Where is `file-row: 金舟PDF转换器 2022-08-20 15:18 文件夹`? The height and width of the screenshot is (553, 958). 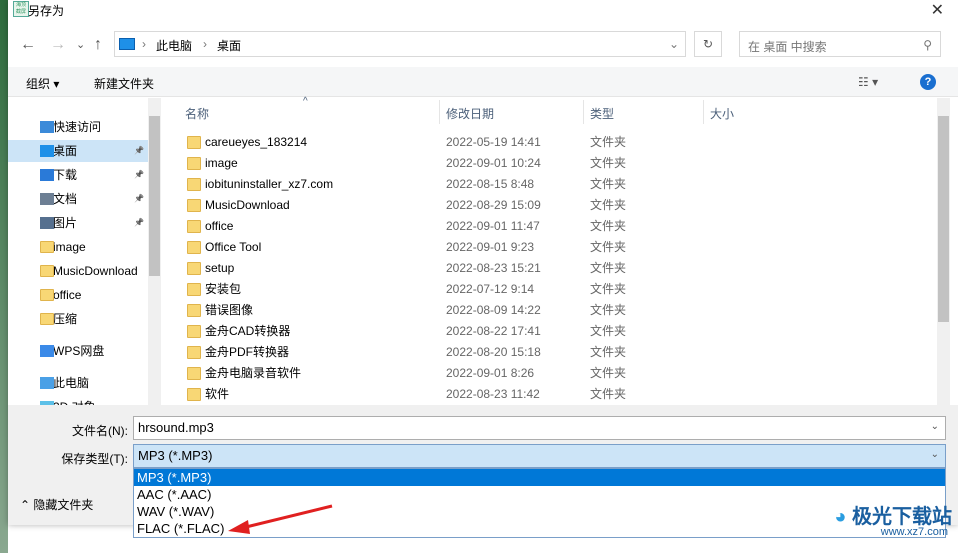 file-row: 金舟PDF转换器 2022-08-20 15:18 文件夹 is located at coordinates (540, 352).